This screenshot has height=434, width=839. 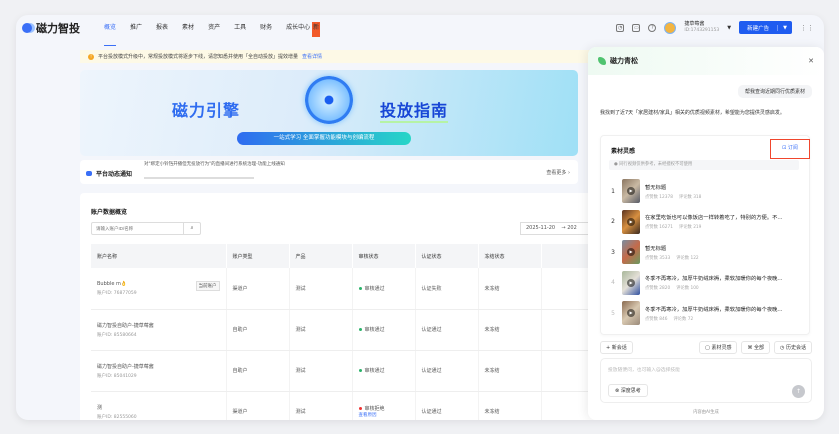 What do you see at coordinates (324, 138) in the screenshot?
I see `banner-subtitle: 一站式学习 全面掌握功能模块与创编流程` at bounding box center [324, 138].